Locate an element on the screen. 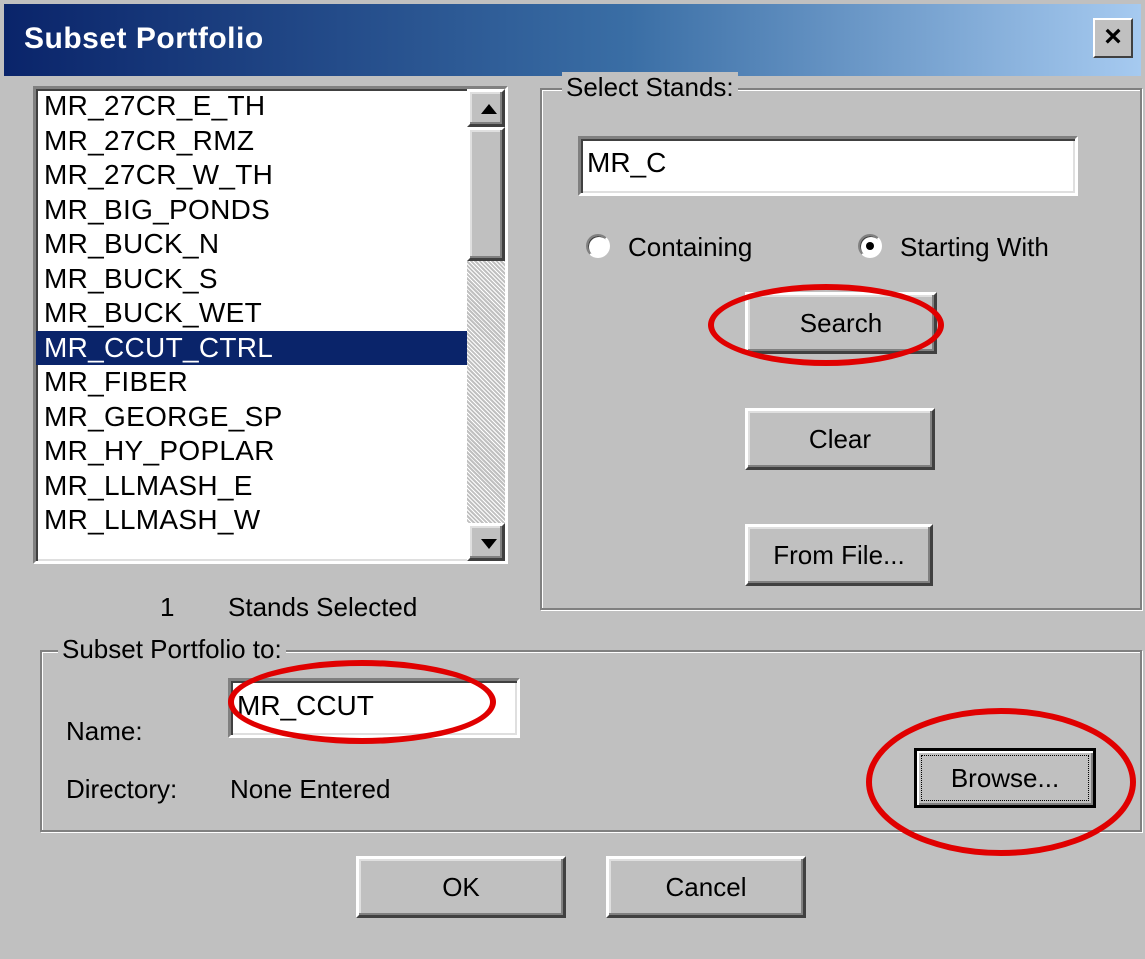 The image size is (1145, 959). scroll-up-button is located at coordinates (486, 108).